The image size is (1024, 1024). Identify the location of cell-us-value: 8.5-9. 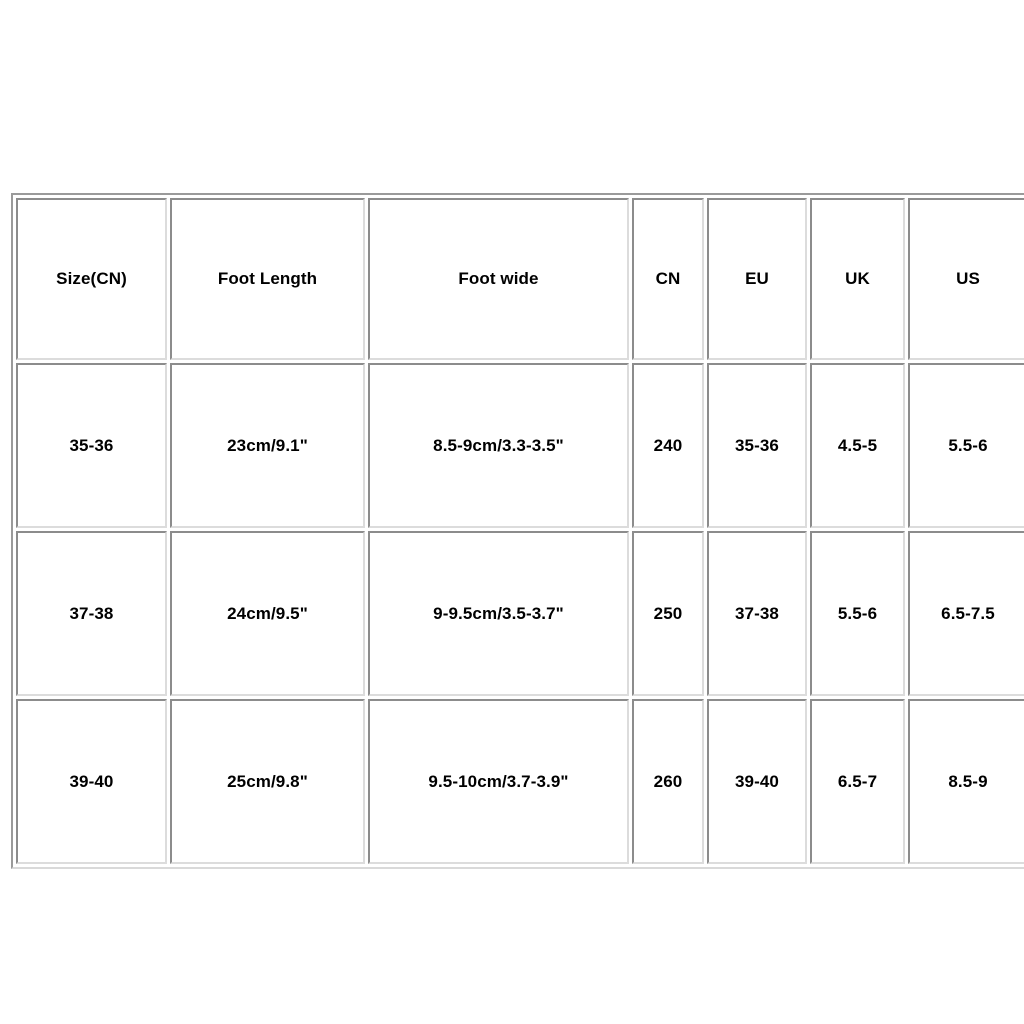
(968, 781).